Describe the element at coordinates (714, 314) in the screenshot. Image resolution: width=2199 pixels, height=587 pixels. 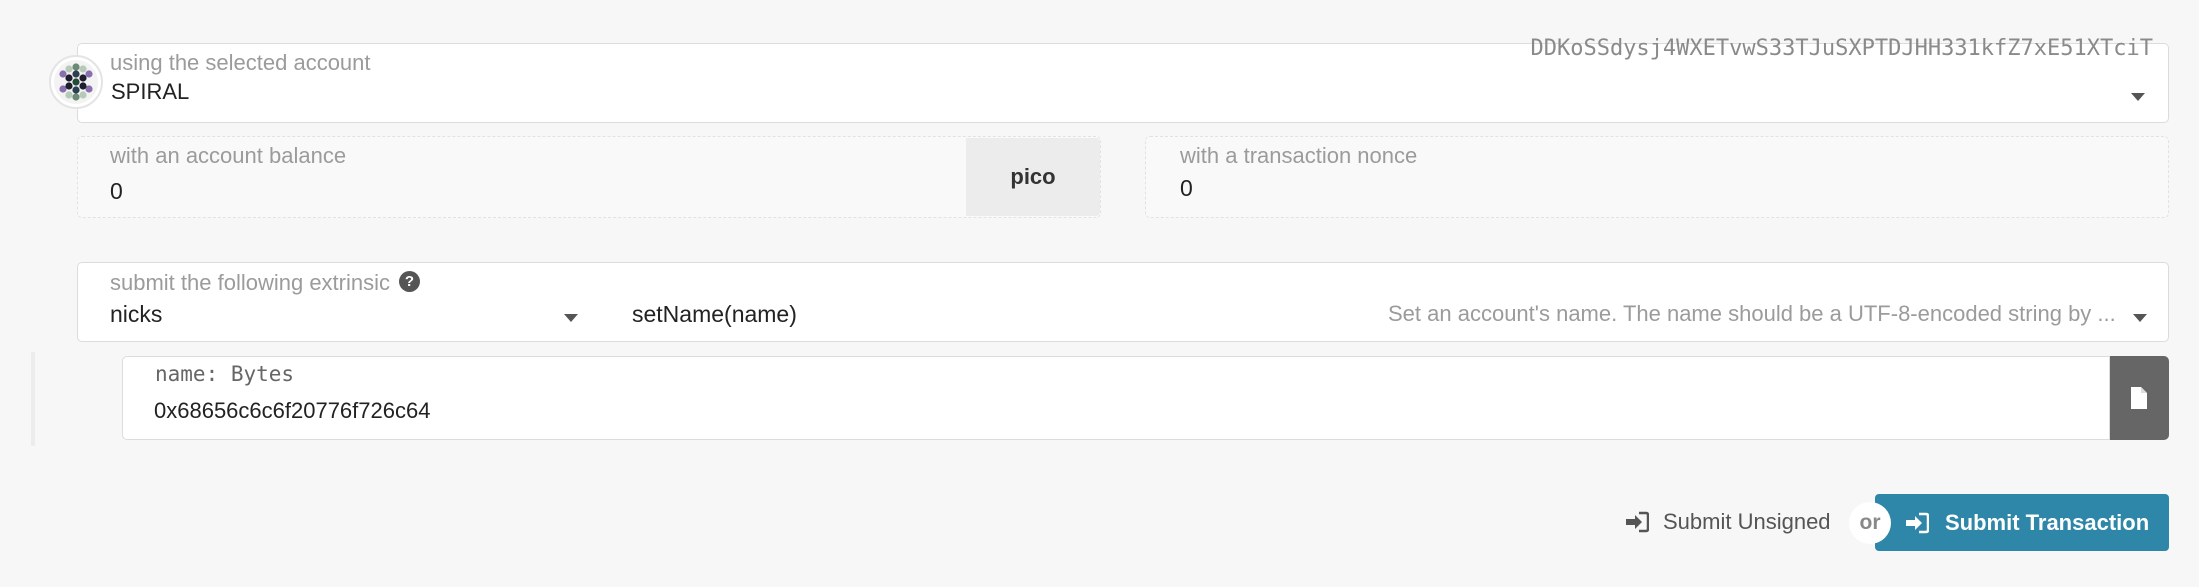
I see `extrinsic-method: setName(name)` at that location.